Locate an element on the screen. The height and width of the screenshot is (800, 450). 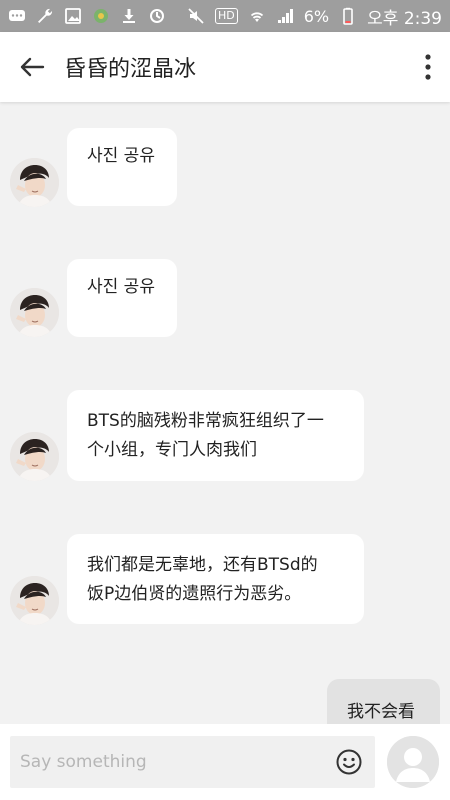
message-text-line: 个小组，专门人肉我们 is located at coordinates (172, 450).